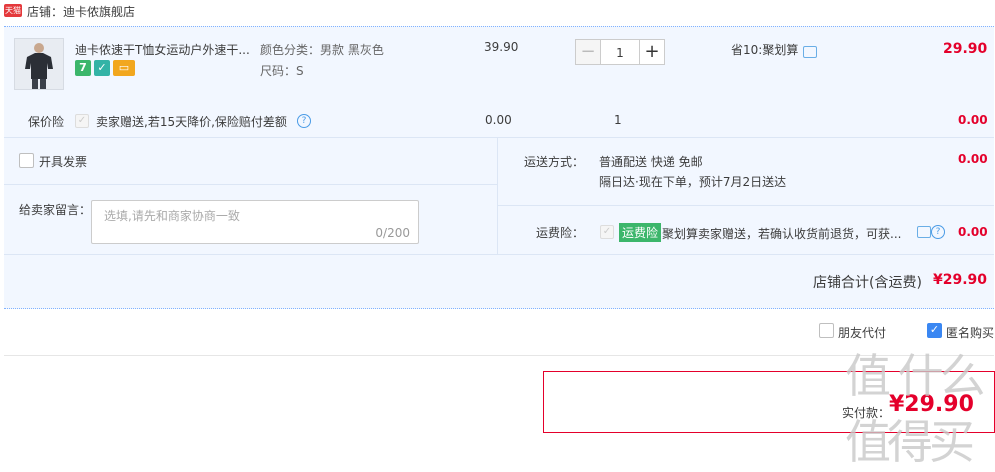  What do you see at coordinates (560, 233) in the screenshot?
I see `freight-insurance-label: 运费险：` at bounding box center [560, 233].